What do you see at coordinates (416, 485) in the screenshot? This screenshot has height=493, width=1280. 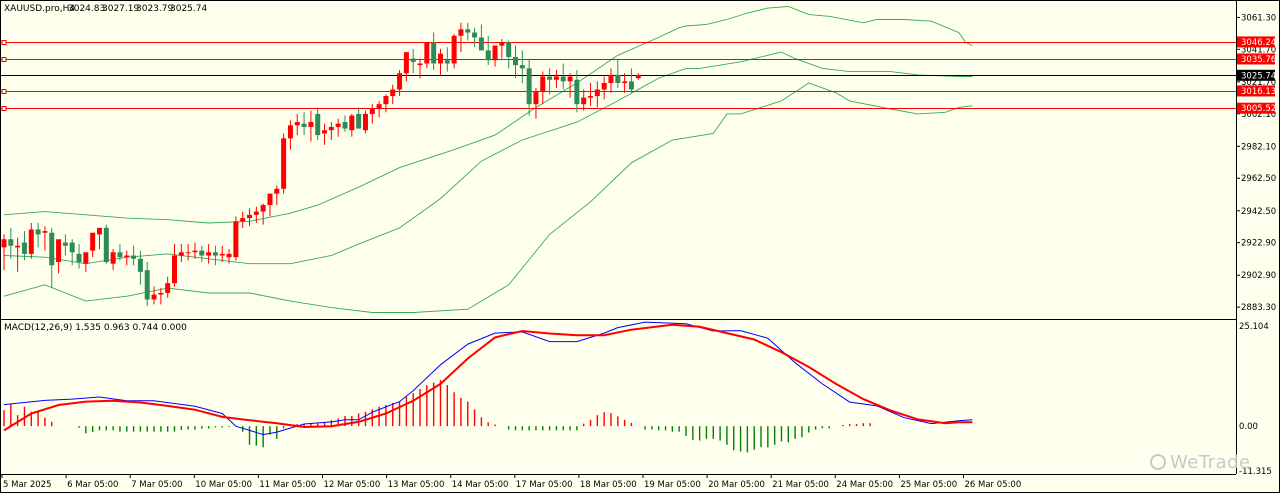 I see `time-tick-label: 13 Mar 05:00` at bounding box center [416, 485].